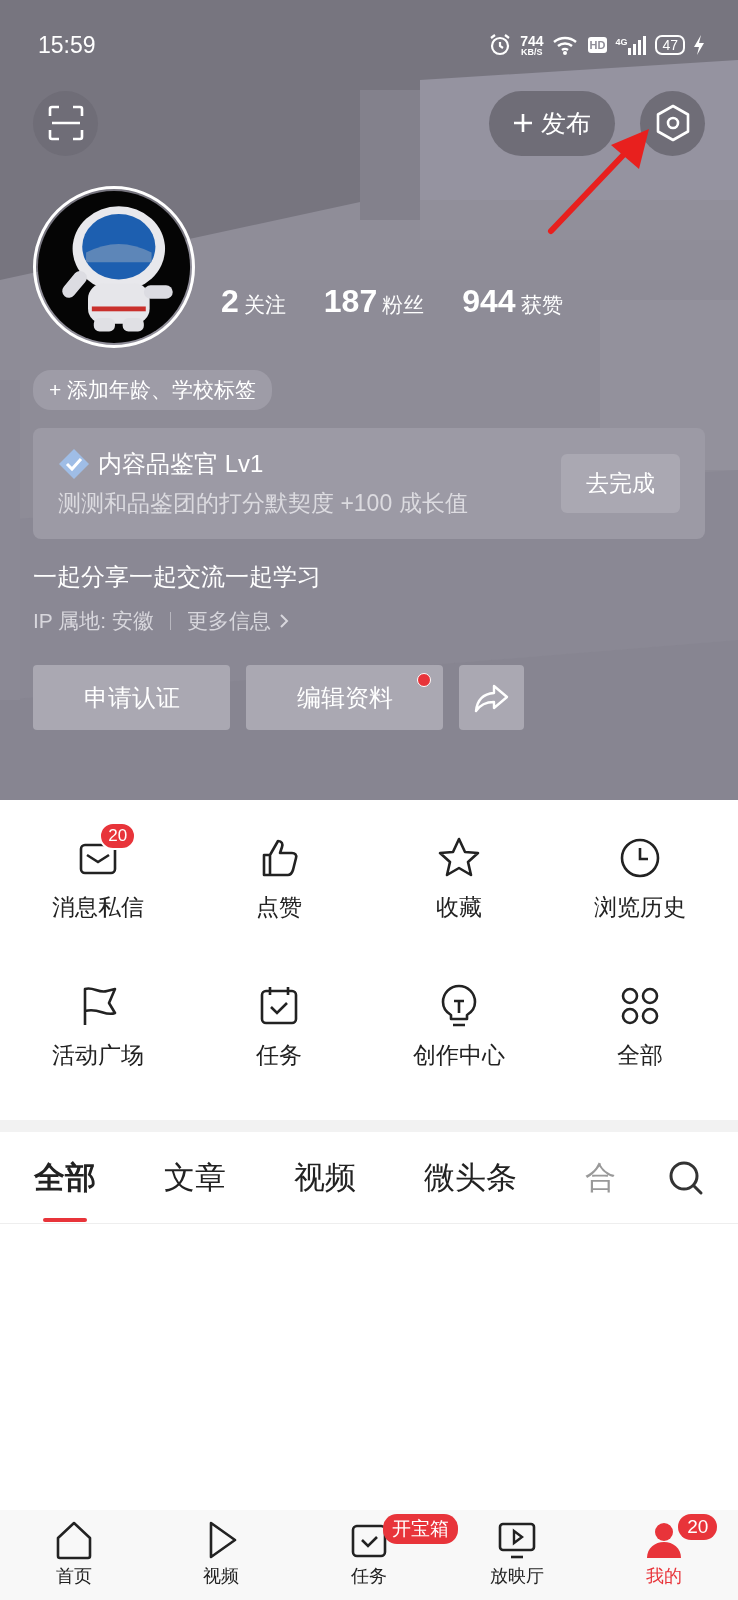  I want to click on shortcut-item: 收藏, so click(459, 888).